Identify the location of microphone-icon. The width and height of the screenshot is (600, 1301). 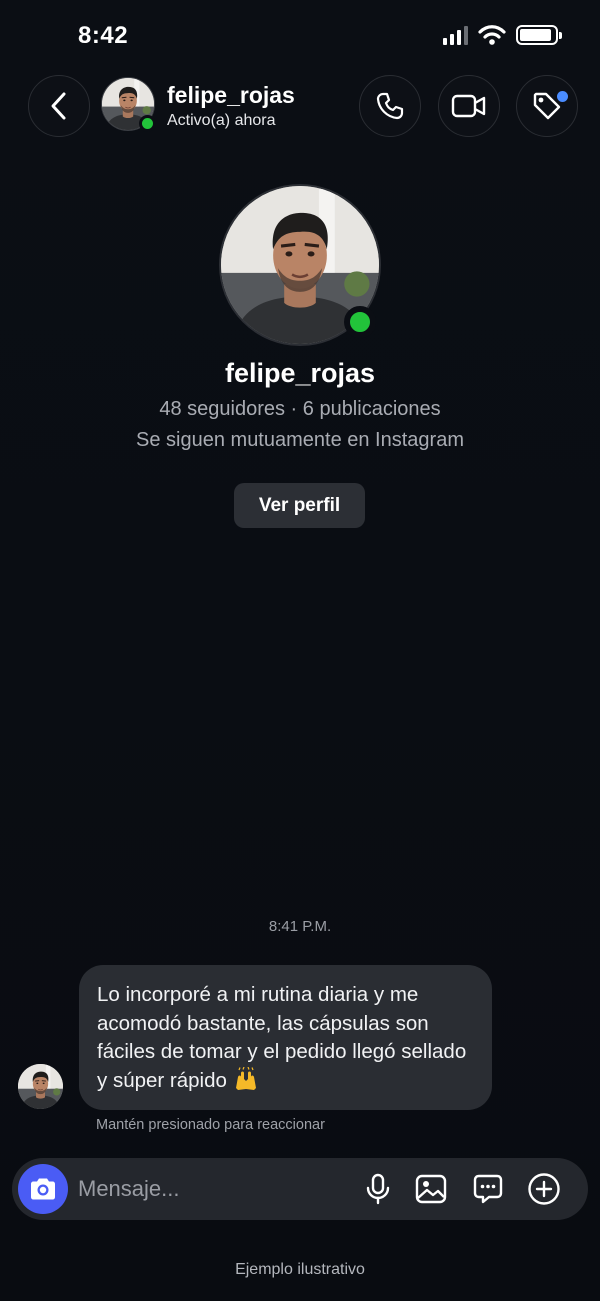
(378, 1189).